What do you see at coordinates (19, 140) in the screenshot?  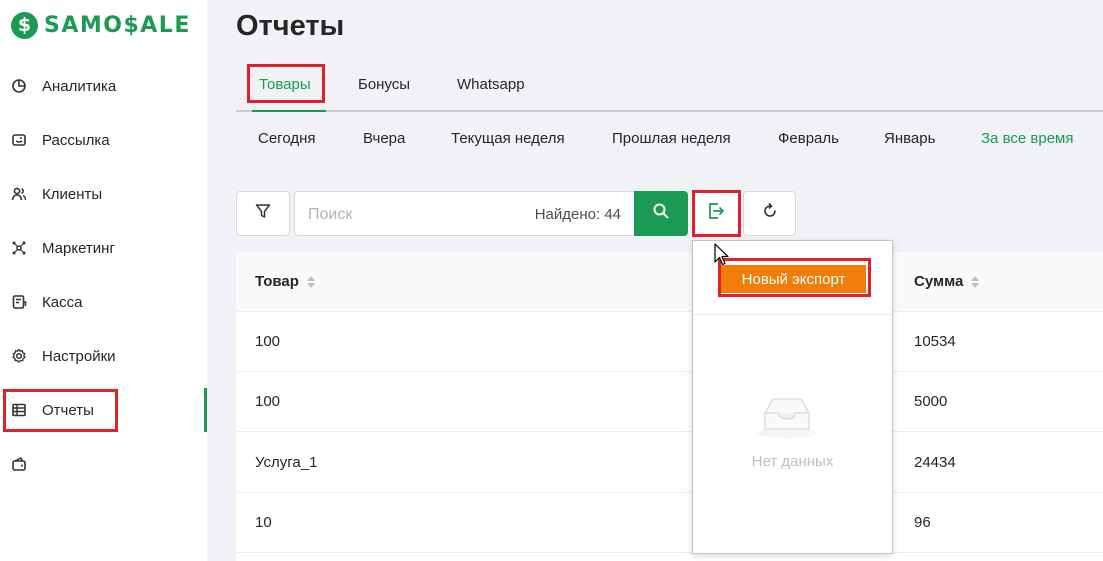 I see `mail-icon` at bounding box center [19, 140].